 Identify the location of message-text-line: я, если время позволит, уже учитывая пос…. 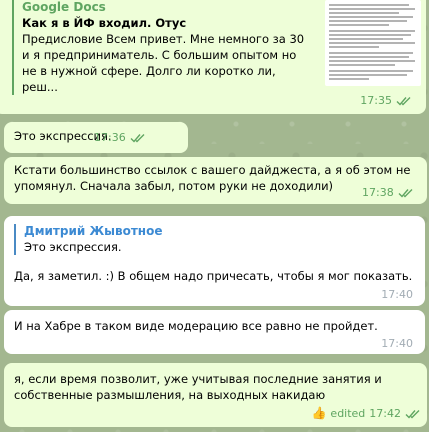
(198, 379).